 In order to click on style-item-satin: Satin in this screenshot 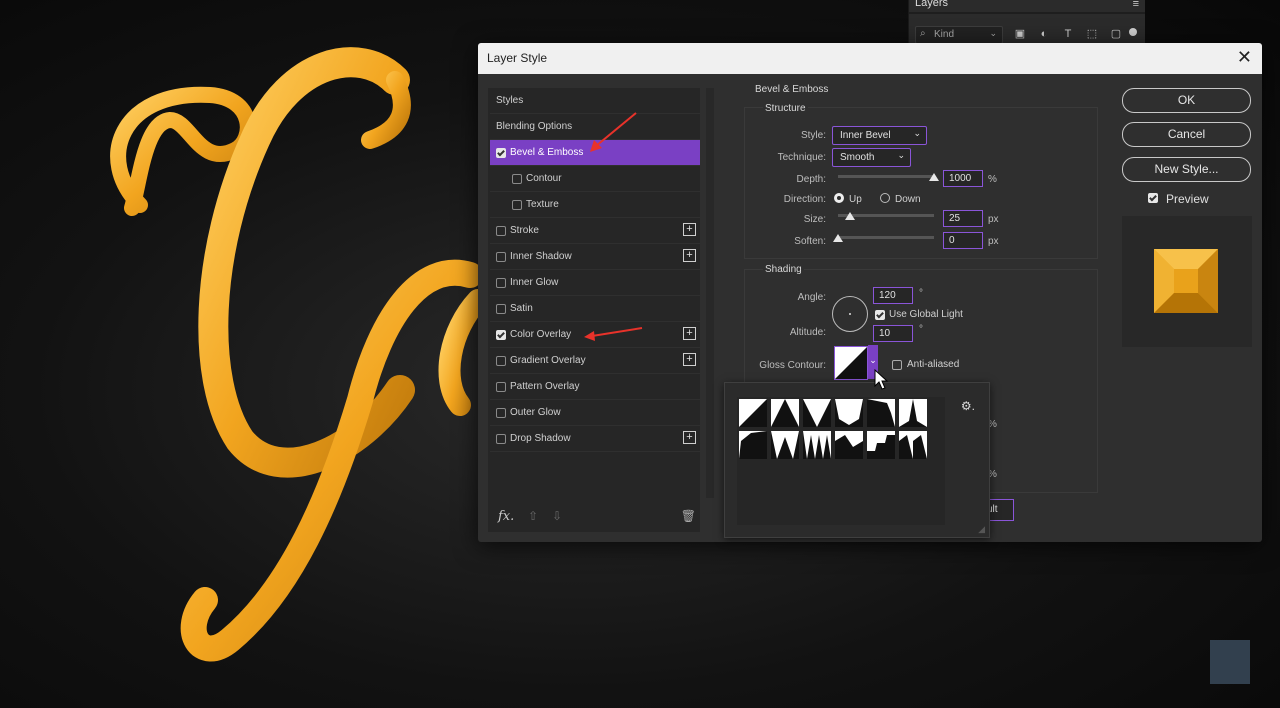, I will do `click(595, 309)`.